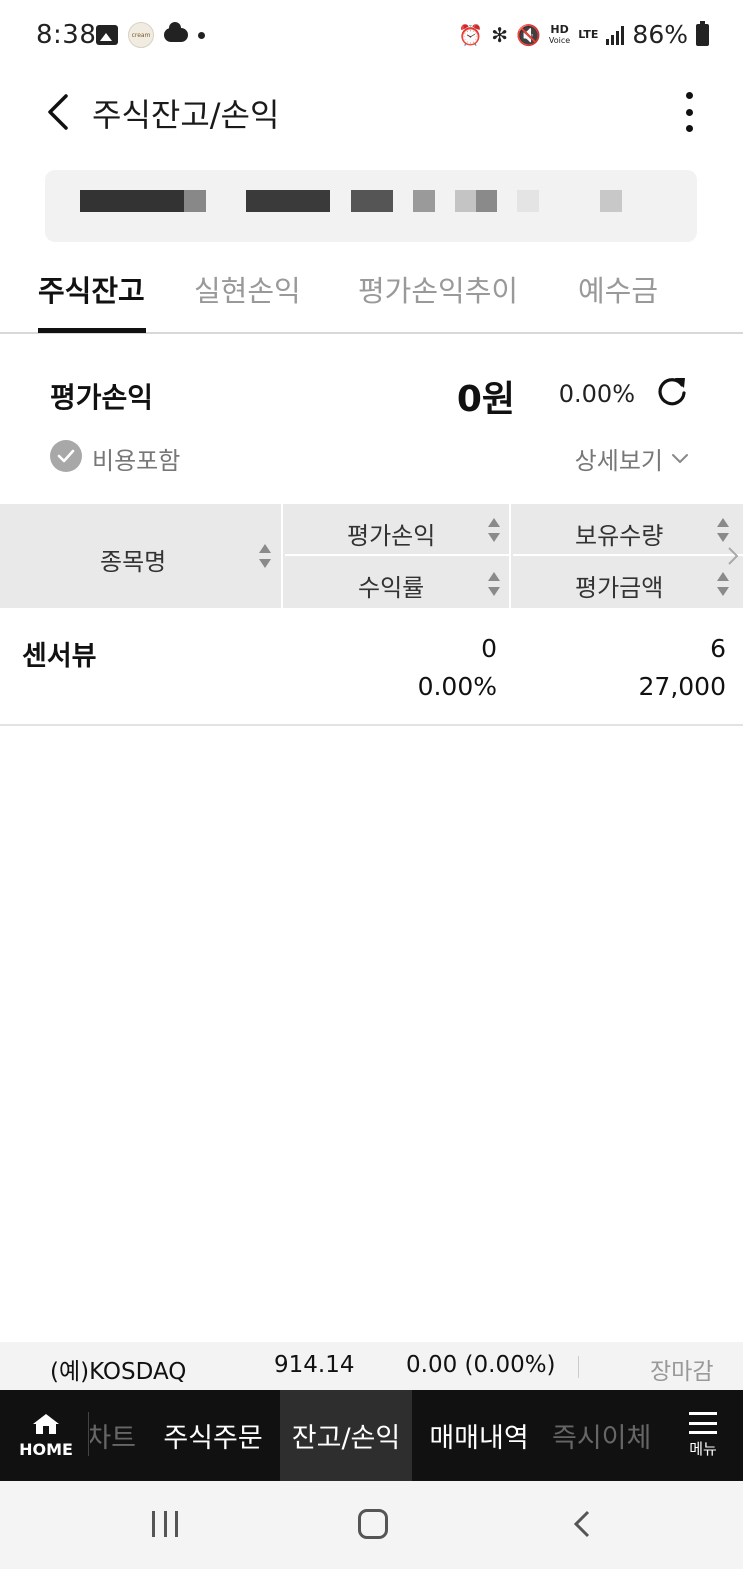 The width and height of the screenshot is (743, 1569). Describe the element at coordinates (703, 1435) in the screenshot. I see `nav-menu: 메뉴` at that location.